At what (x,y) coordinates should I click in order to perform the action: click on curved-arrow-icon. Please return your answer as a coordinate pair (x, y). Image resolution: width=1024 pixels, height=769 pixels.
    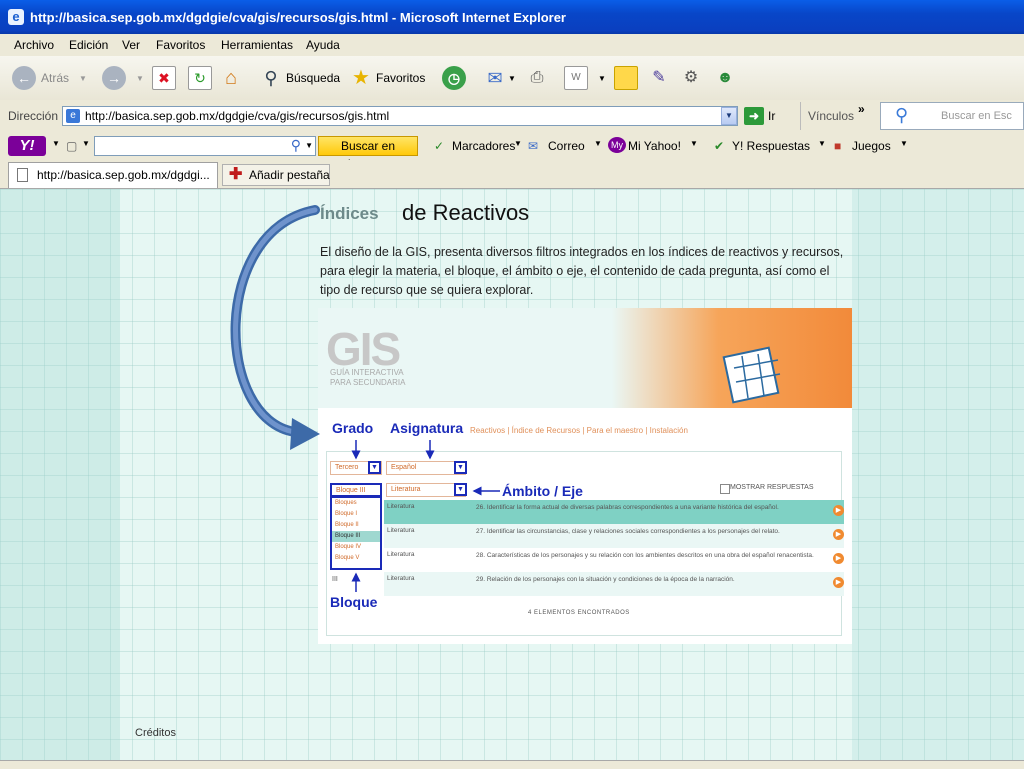
    Looking at the image, I should click on (275, 327).